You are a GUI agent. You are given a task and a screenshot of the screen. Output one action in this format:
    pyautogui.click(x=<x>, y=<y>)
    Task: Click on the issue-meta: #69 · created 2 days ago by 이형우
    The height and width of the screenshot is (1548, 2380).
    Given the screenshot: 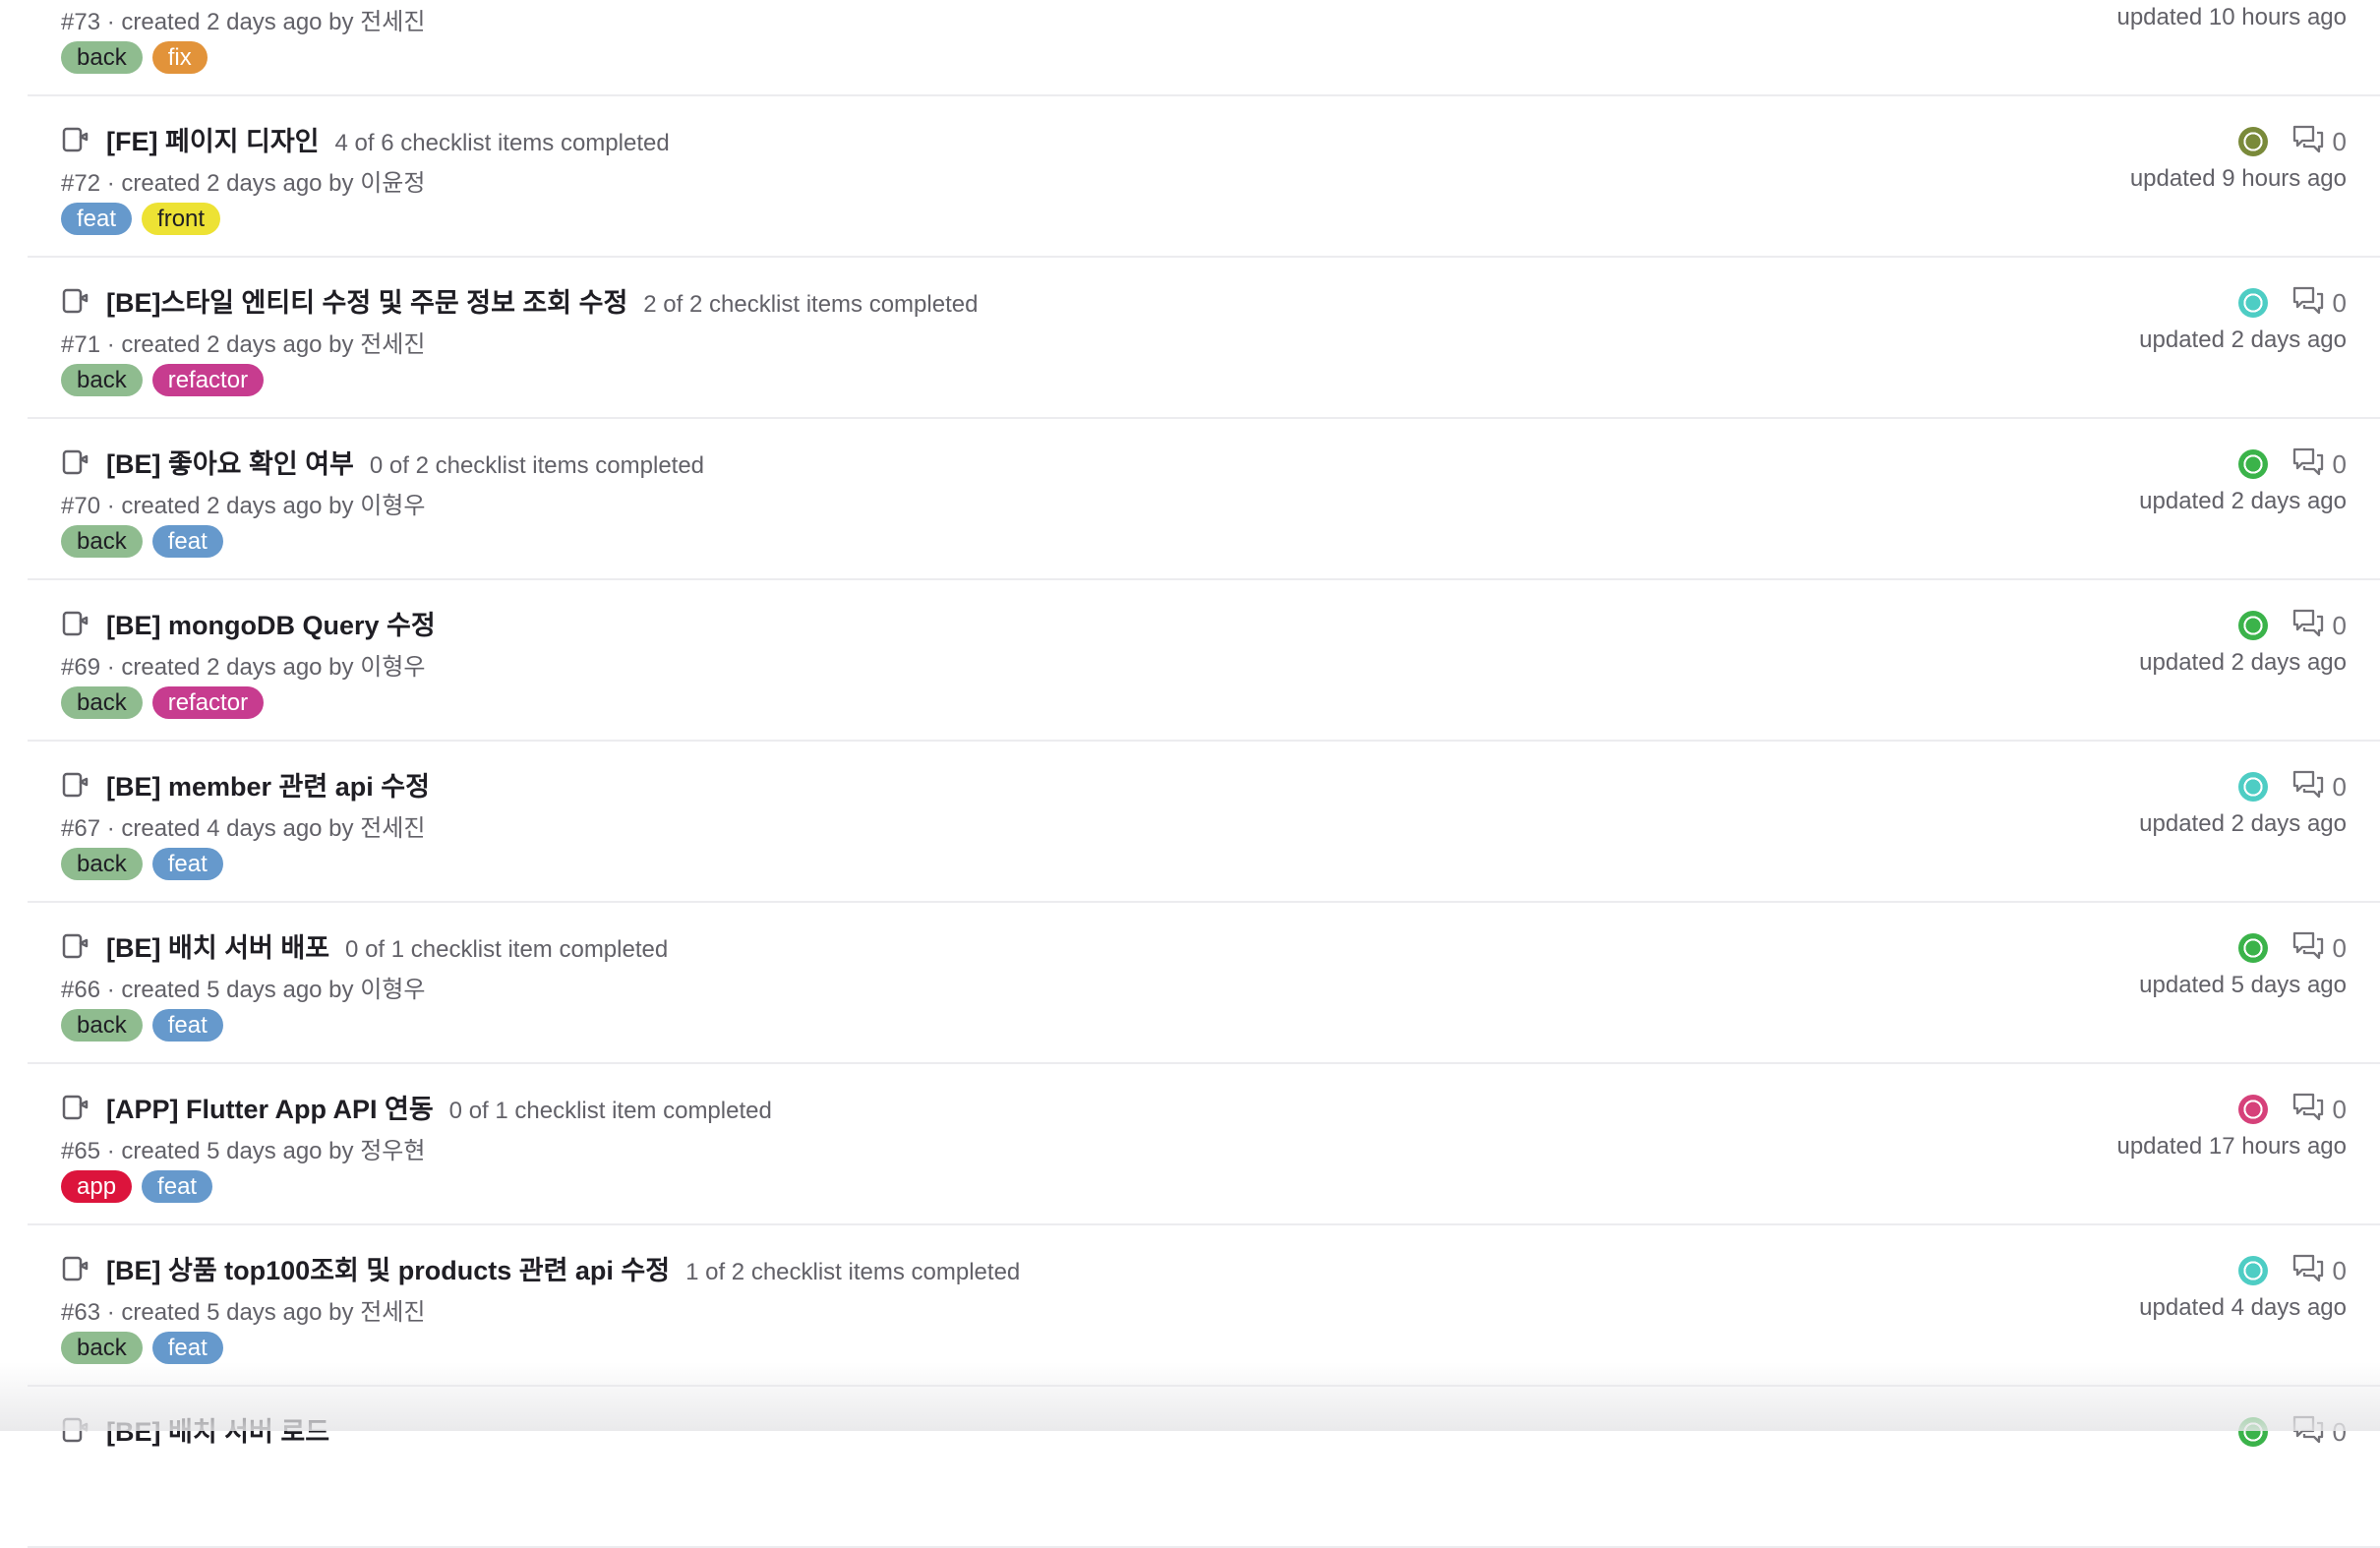 What is the action you would take?
    pyautogui.click(x=243, y=667)
    